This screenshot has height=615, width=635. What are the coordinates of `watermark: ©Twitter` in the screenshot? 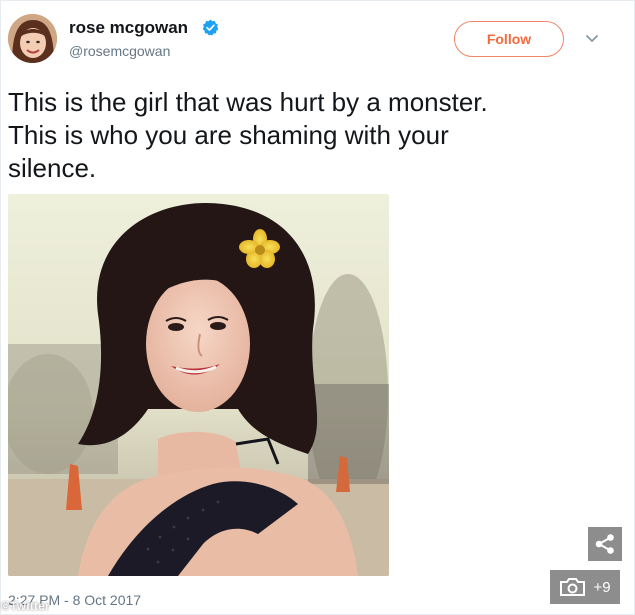 It's located at (25, 606).